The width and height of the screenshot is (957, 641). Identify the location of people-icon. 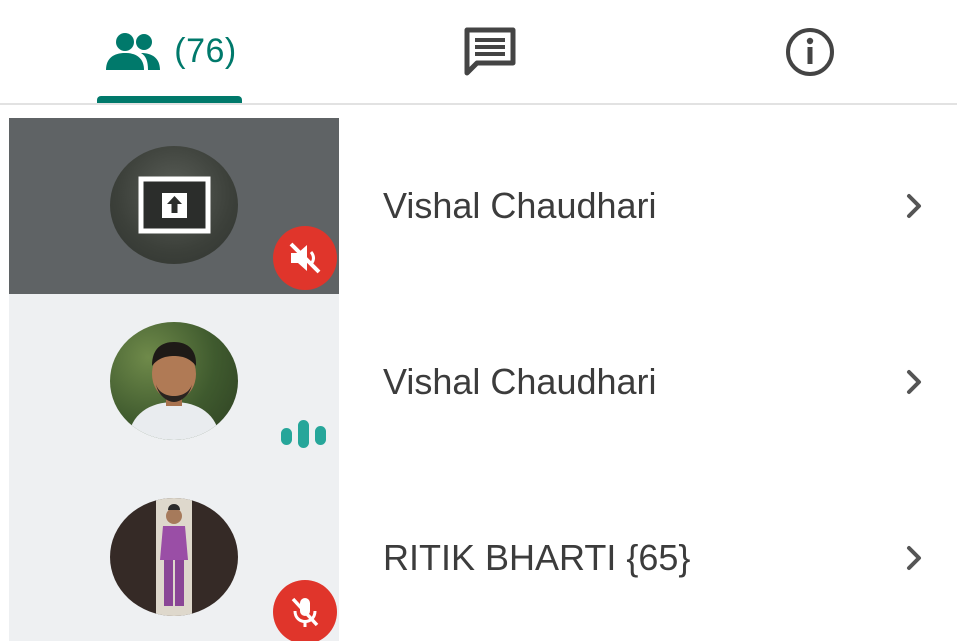
(133, 51).